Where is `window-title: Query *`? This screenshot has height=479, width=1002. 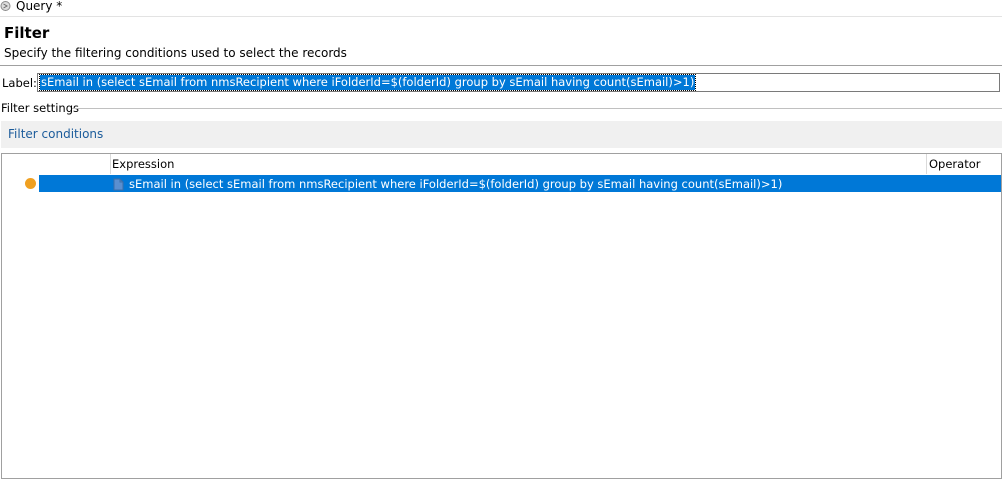
window-title: Query * is located at coordinates (39, 6).